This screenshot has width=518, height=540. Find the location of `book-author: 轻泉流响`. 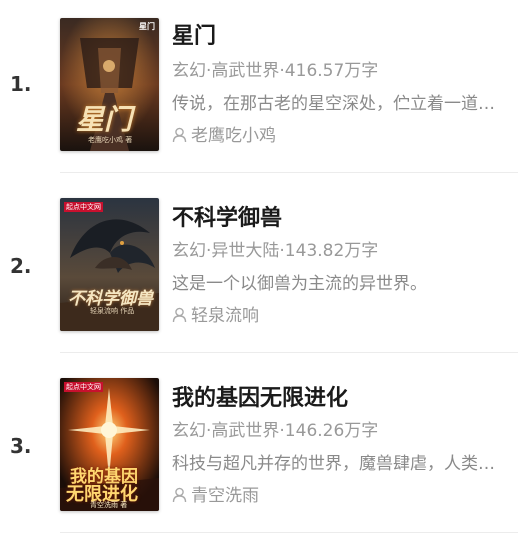

book-author: 轻泉流响 is located at coordinates (337, 314).